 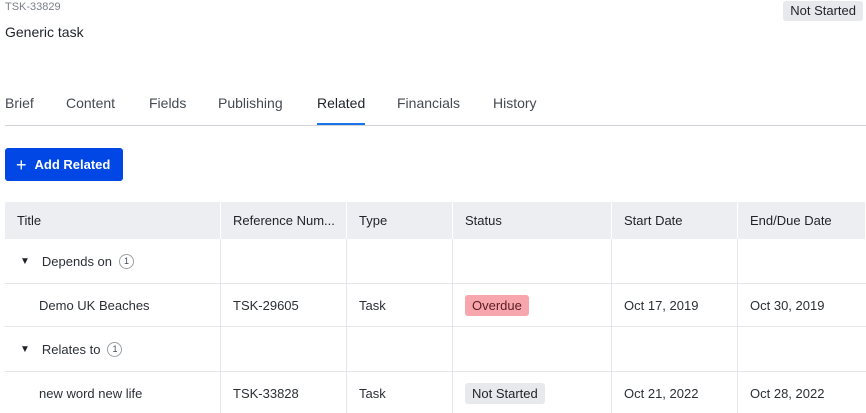 What do you see at coordinates (497, 305) in the screenshot?
I see `status-badge: Overdue` at bounding box center [497, 305].